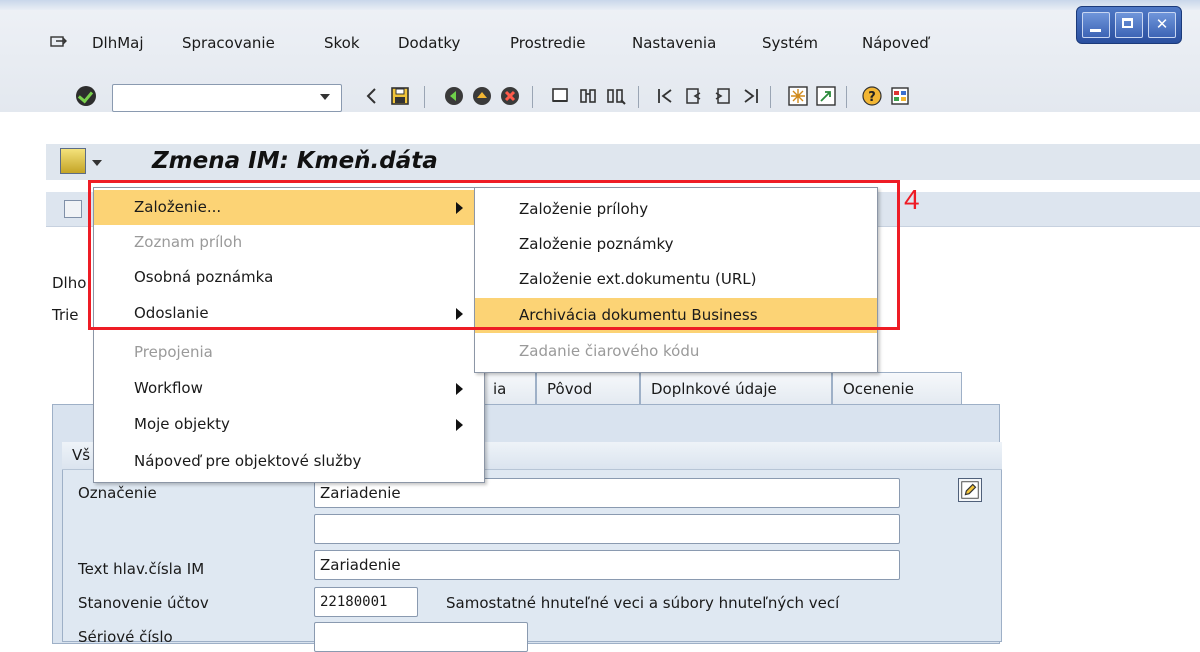  I want to click on menu-system: Systém, so click(790, 43).